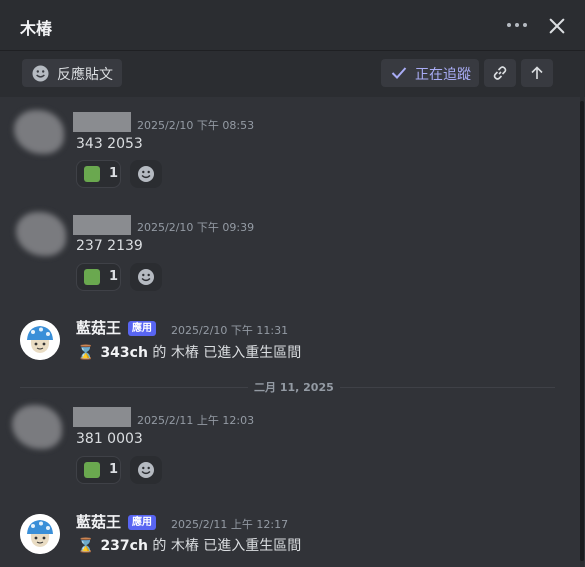 This screenshot has height=567, width=585. I want to click on scrollbar-thumb, so click(582, 331).